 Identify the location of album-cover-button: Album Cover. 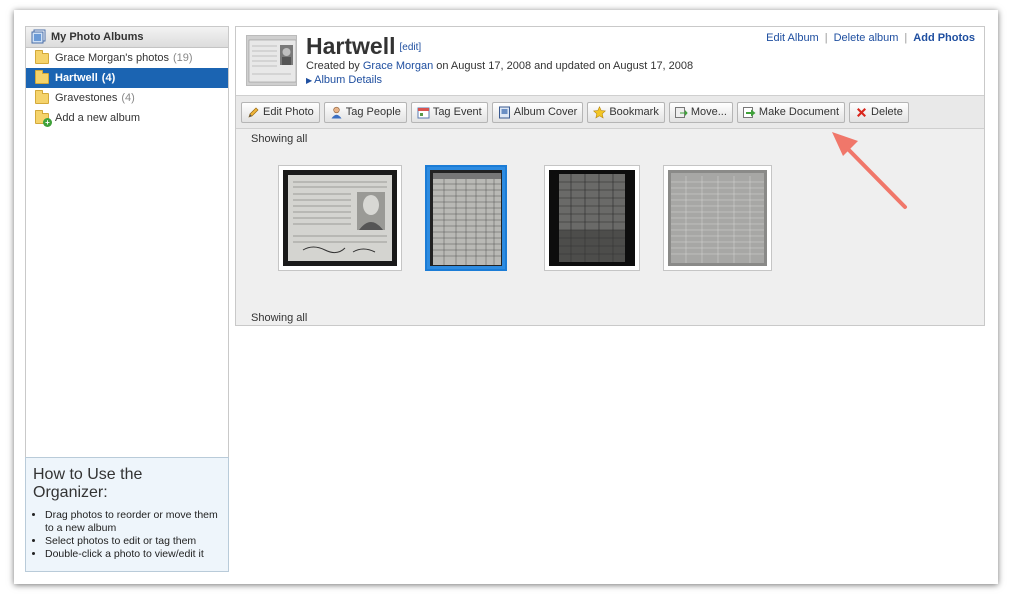
(537, 112).